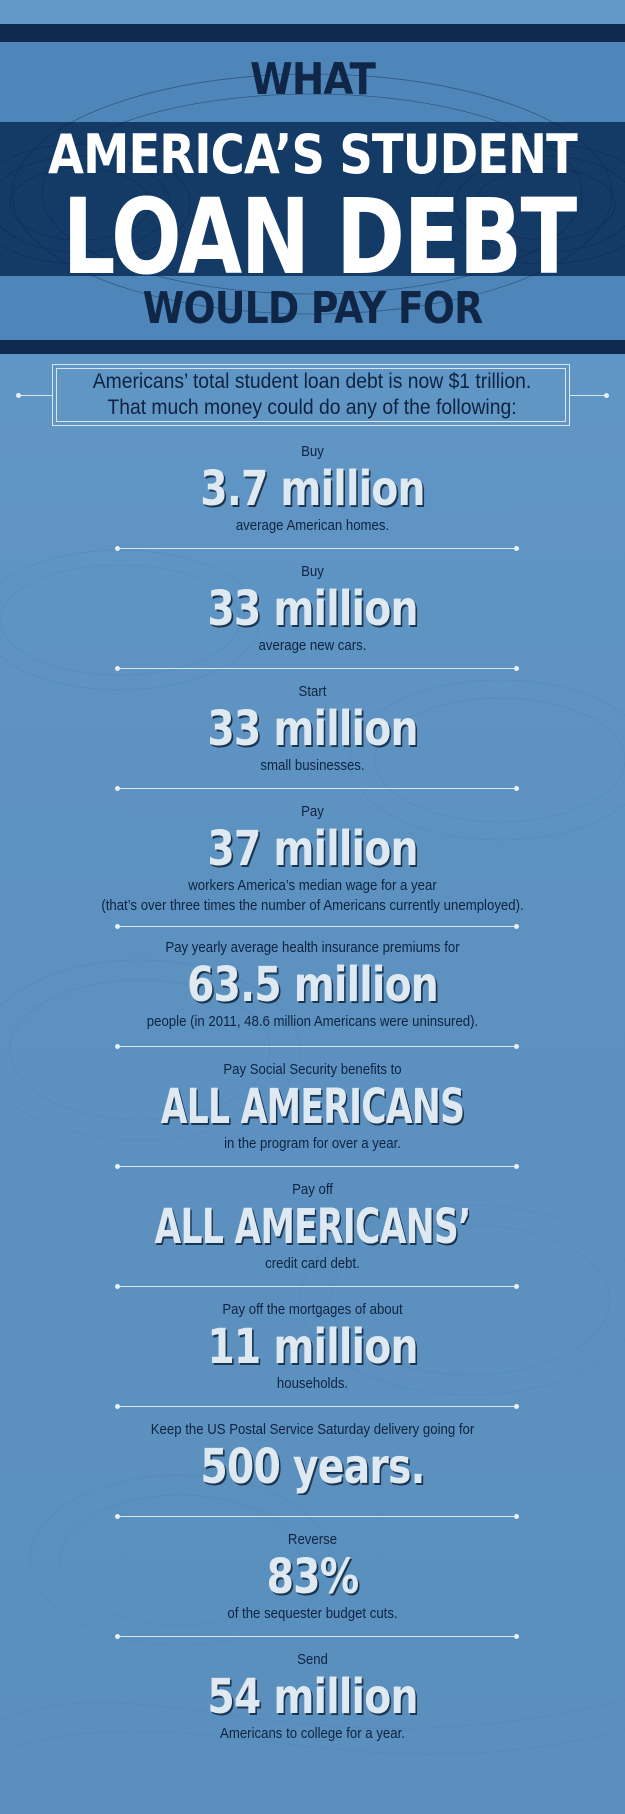 The width and height of the screenshot is (625, 1814). I want to click on fact-figure: 500 years., so click(312, 1467).